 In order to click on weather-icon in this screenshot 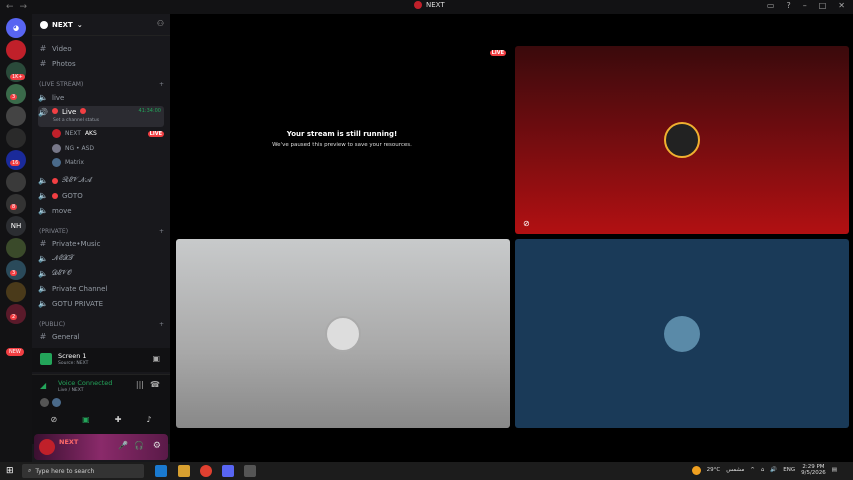, I will do `click(696, 470)`.